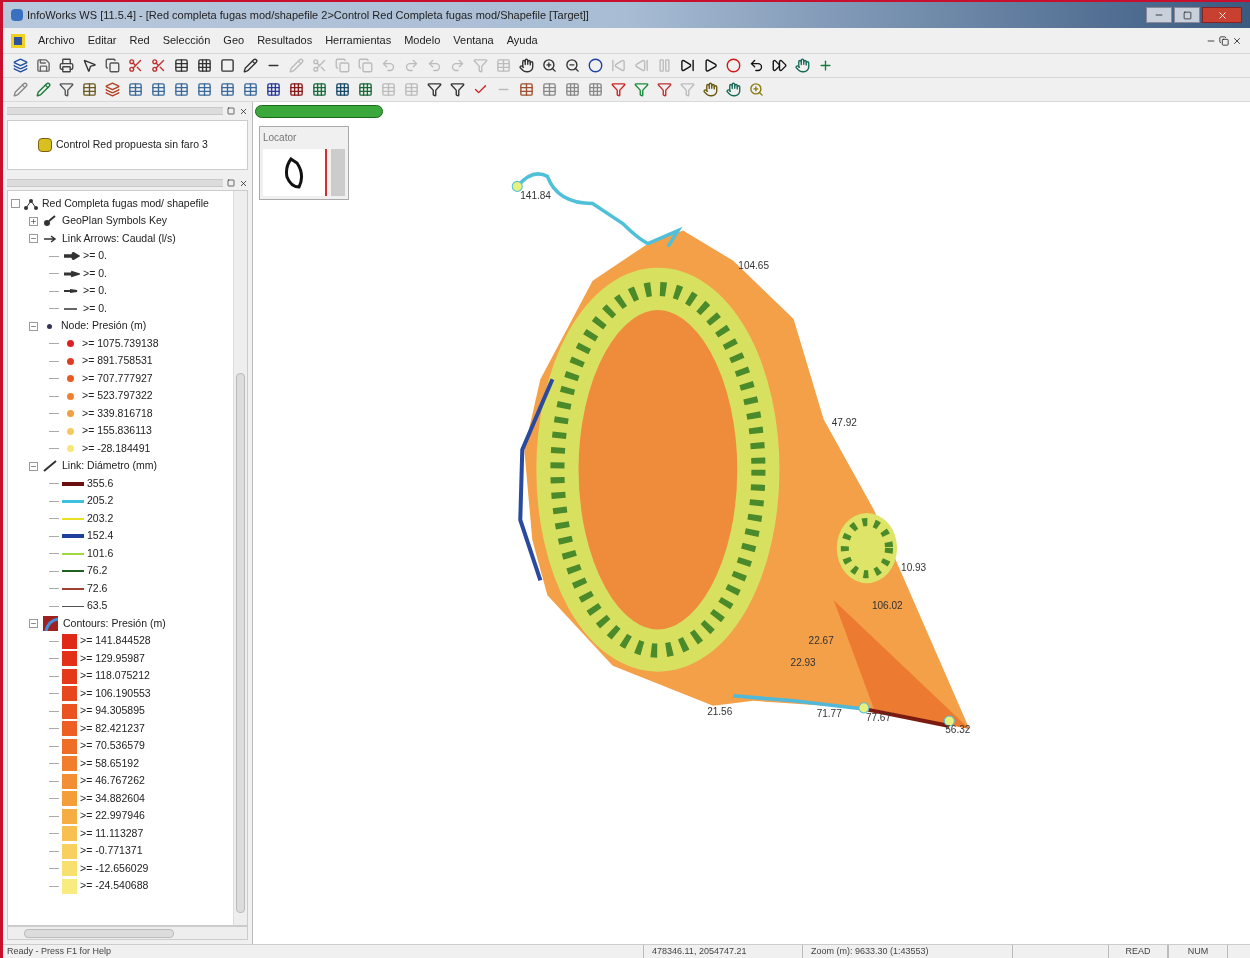 The image size is (1250, 958). I want to click on menu-item: Editar, so click(102, 40).